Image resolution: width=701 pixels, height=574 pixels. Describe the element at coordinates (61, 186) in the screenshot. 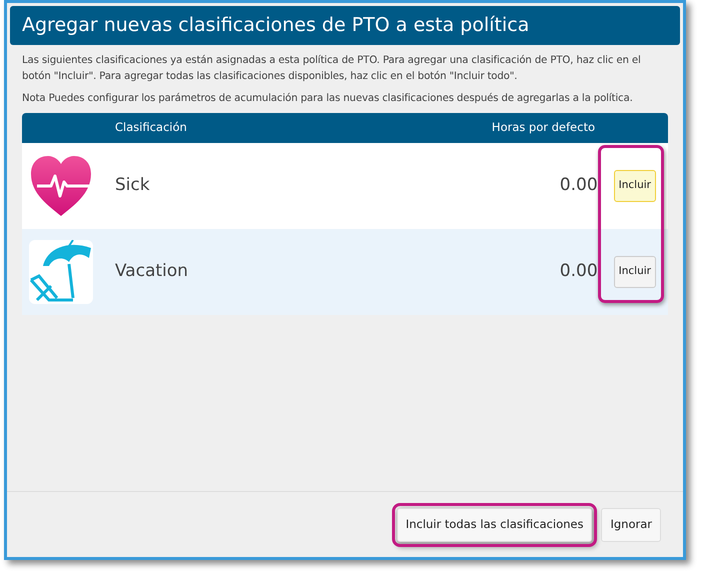

I see `heart-pulse-icon` at that location.